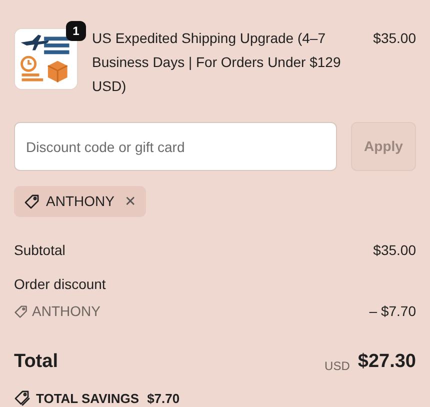 This screenshot has height=407, width=430. I want to click on discount-label: Order discount, so click(60, 284).